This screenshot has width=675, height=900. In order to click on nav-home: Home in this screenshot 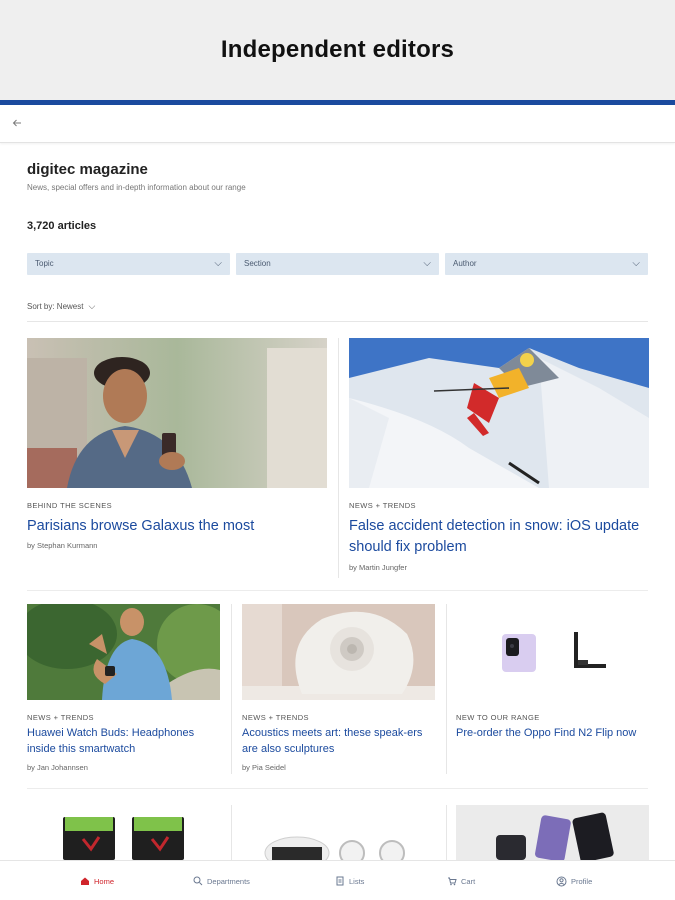, I will do `click(97, 881)`.